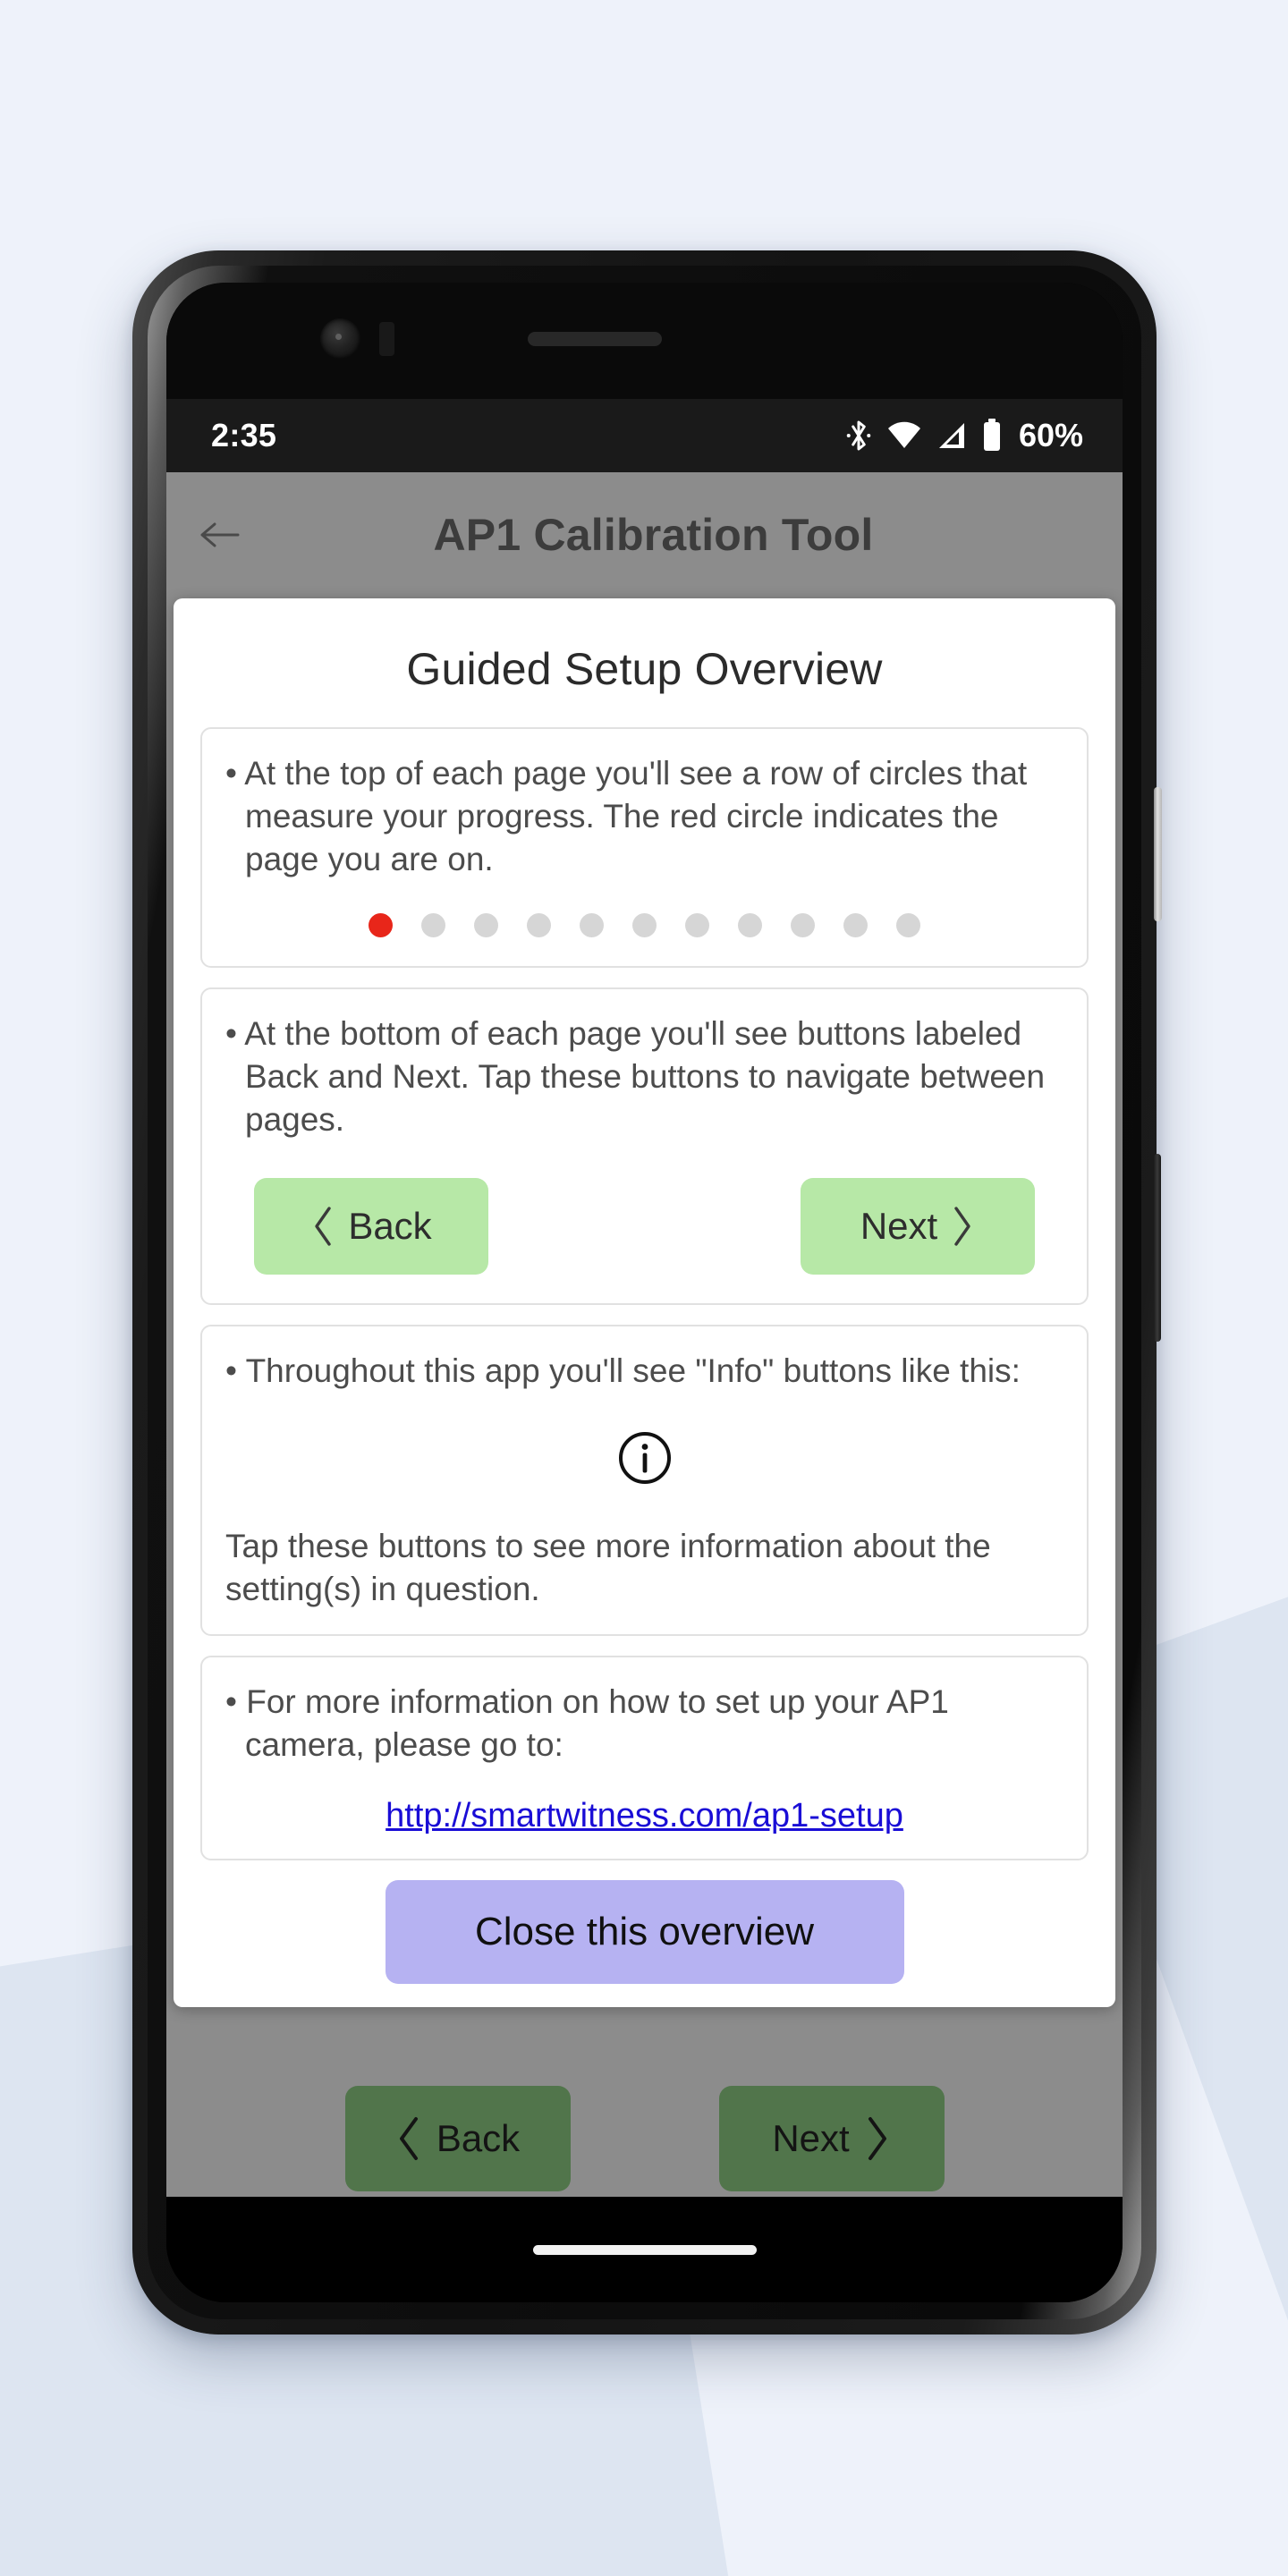 This screenshot has height=2576, width=1288. What do you see at coordinates (644, 669) in the screenshot?
I see `dialog-title: Guided Setup Overview` at bounding box center [644, 669].